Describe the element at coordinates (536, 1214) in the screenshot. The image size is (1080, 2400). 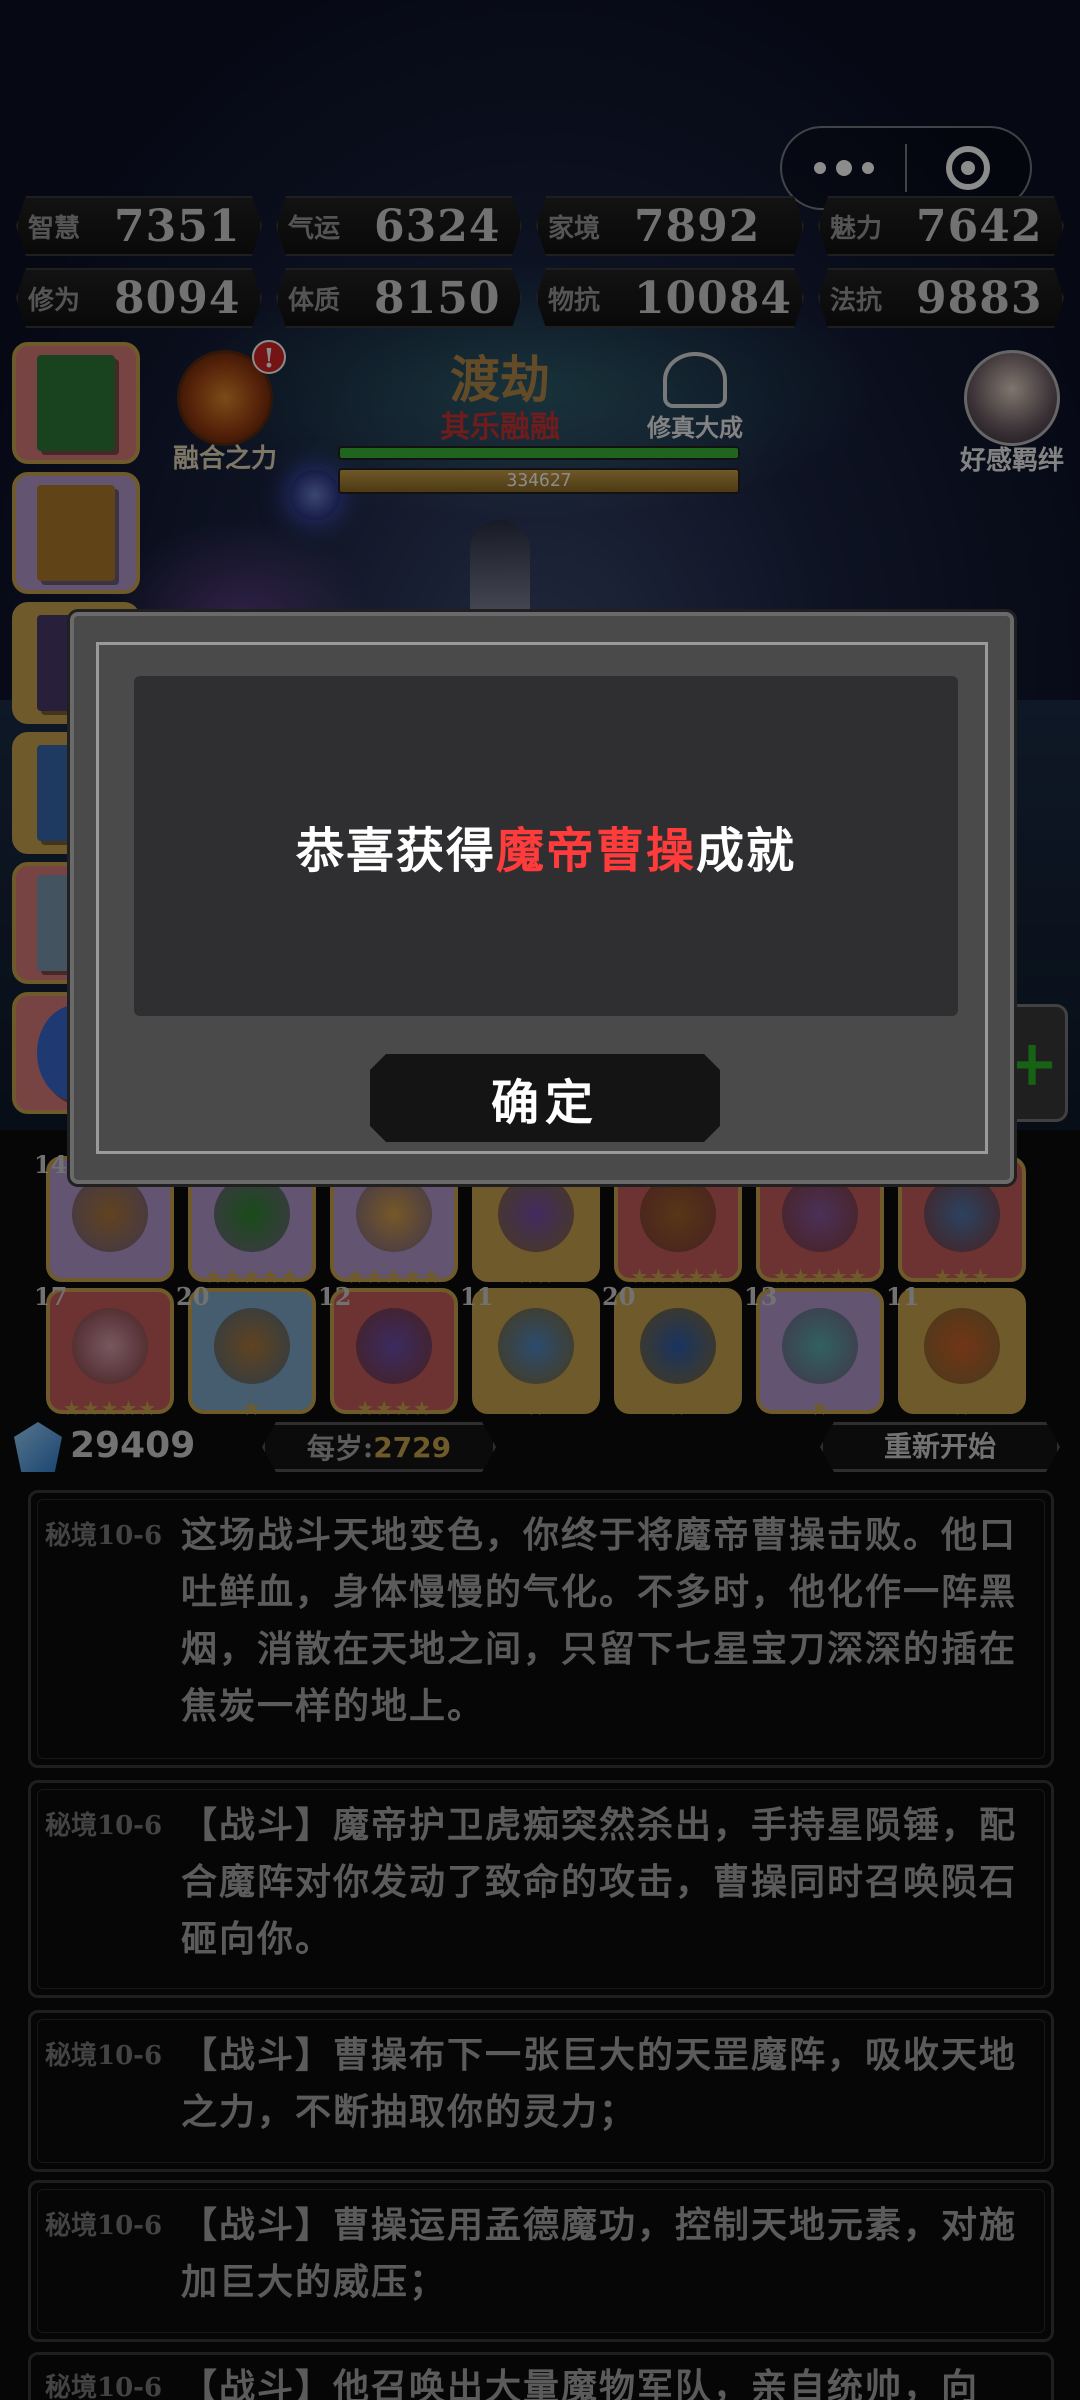
I see `armor-icon` at that location.